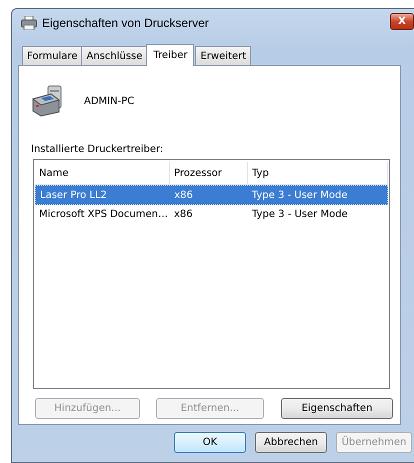 Image resolution: width=414 pixels, height=463 pixels. I want to click on tab: Treiber, so click(170, 55).